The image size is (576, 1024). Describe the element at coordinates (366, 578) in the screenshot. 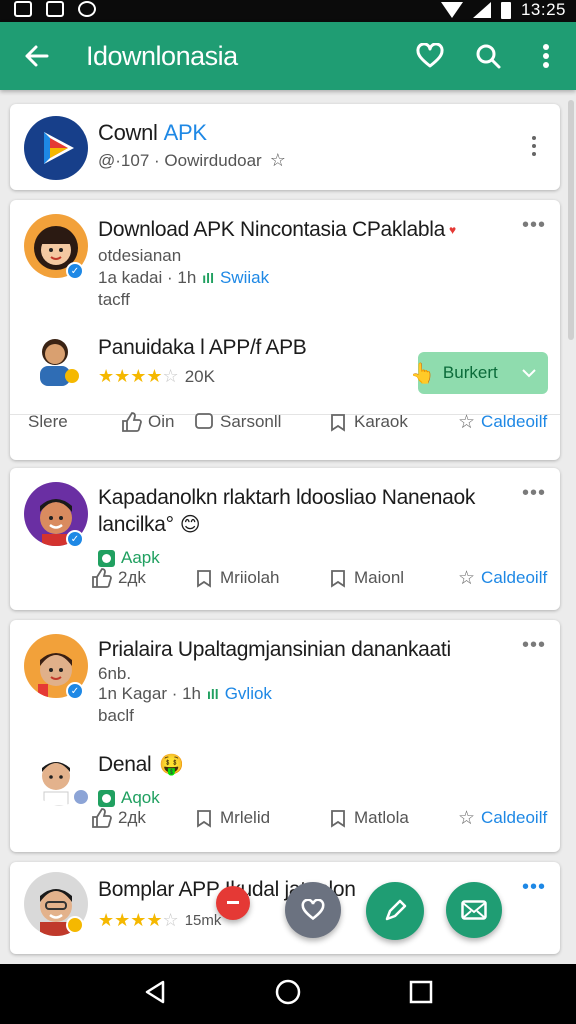

I see `save-action: Maionl` at that location.